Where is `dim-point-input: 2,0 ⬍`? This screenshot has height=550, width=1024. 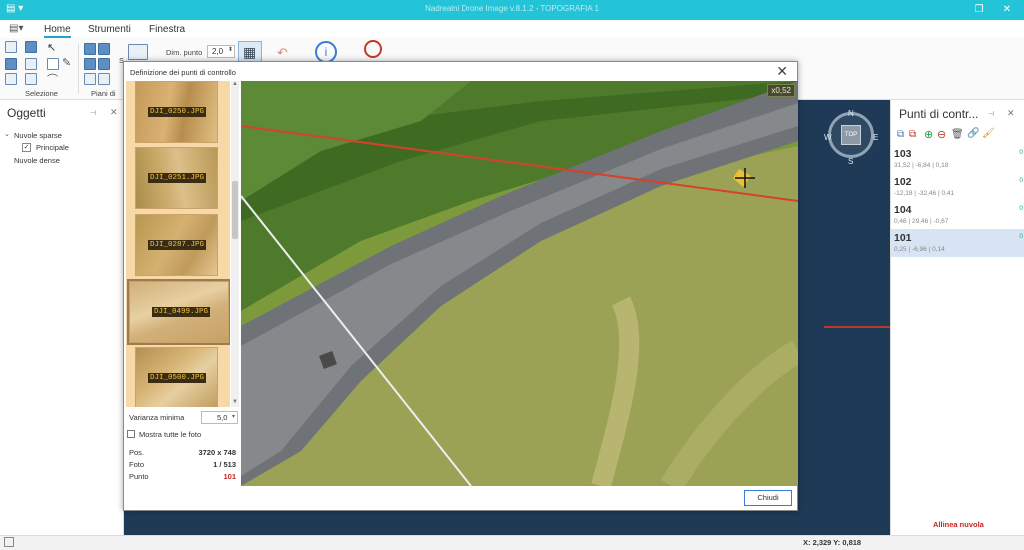
dim-point-input: 2,0 ⬍ is located at coordinates (221, 51).